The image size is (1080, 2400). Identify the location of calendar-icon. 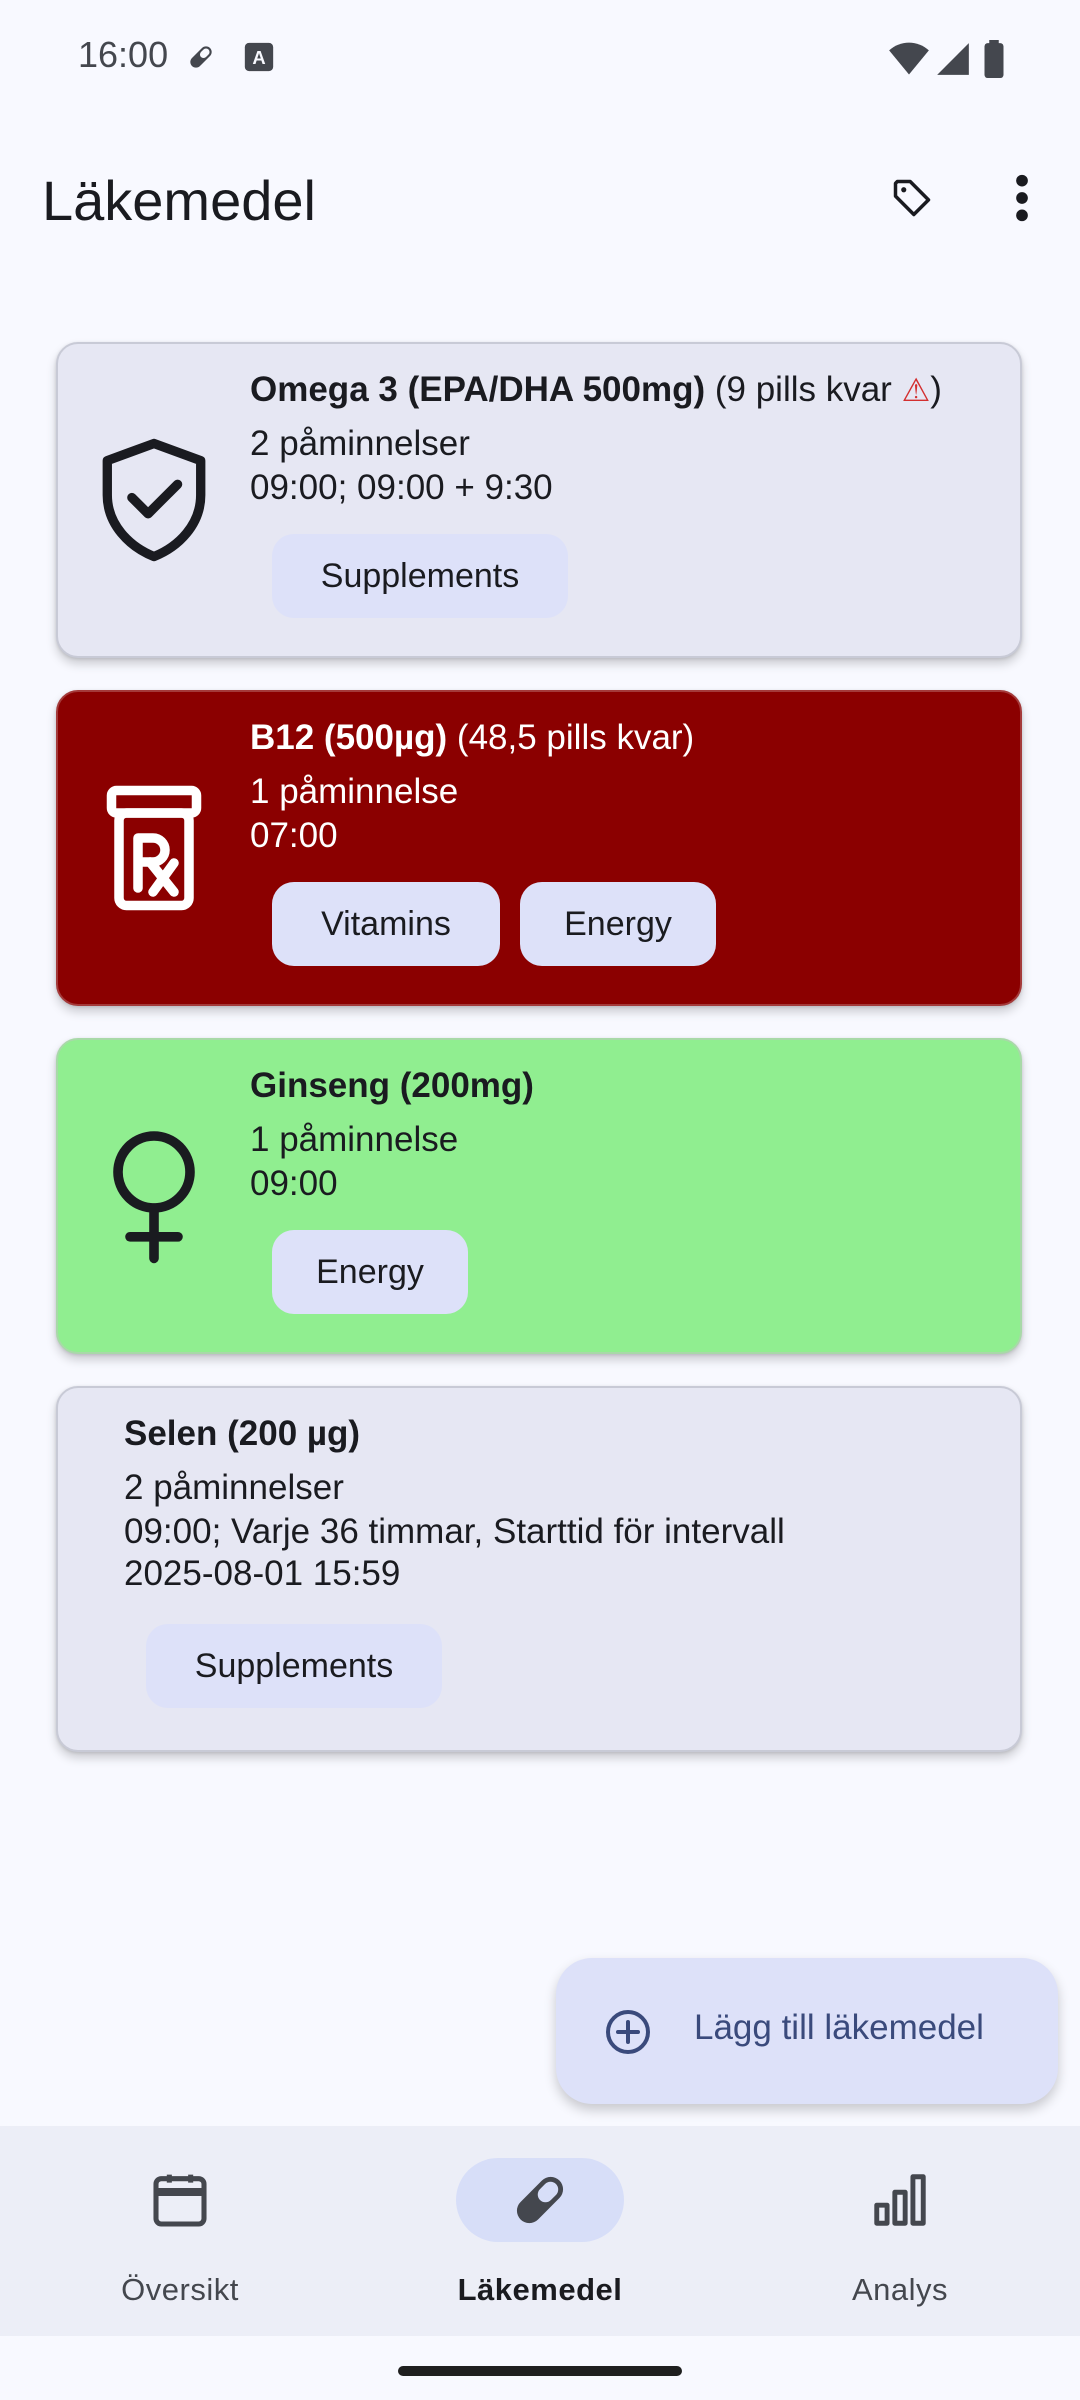
(180, 2200).